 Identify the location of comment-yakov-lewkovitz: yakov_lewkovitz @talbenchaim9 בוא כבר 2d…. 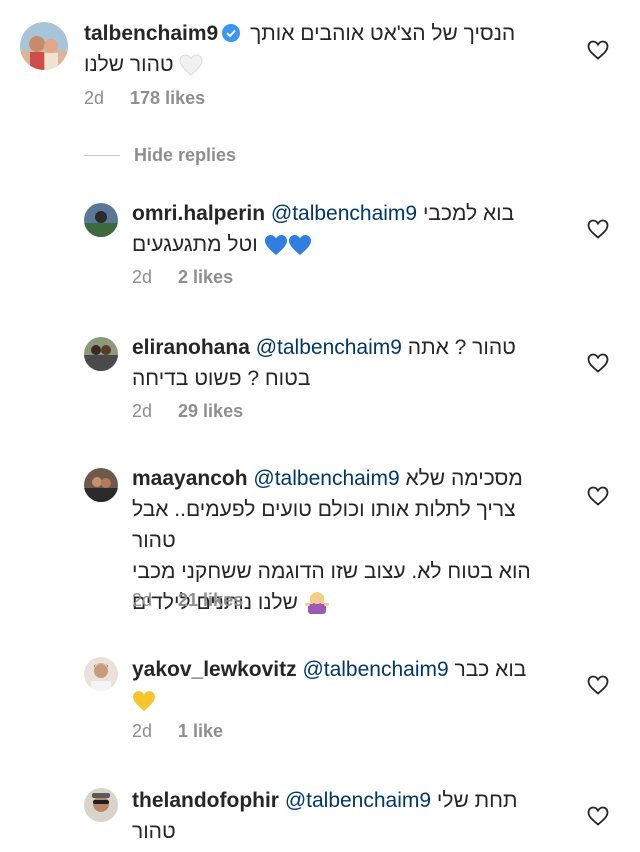
(320, 706).